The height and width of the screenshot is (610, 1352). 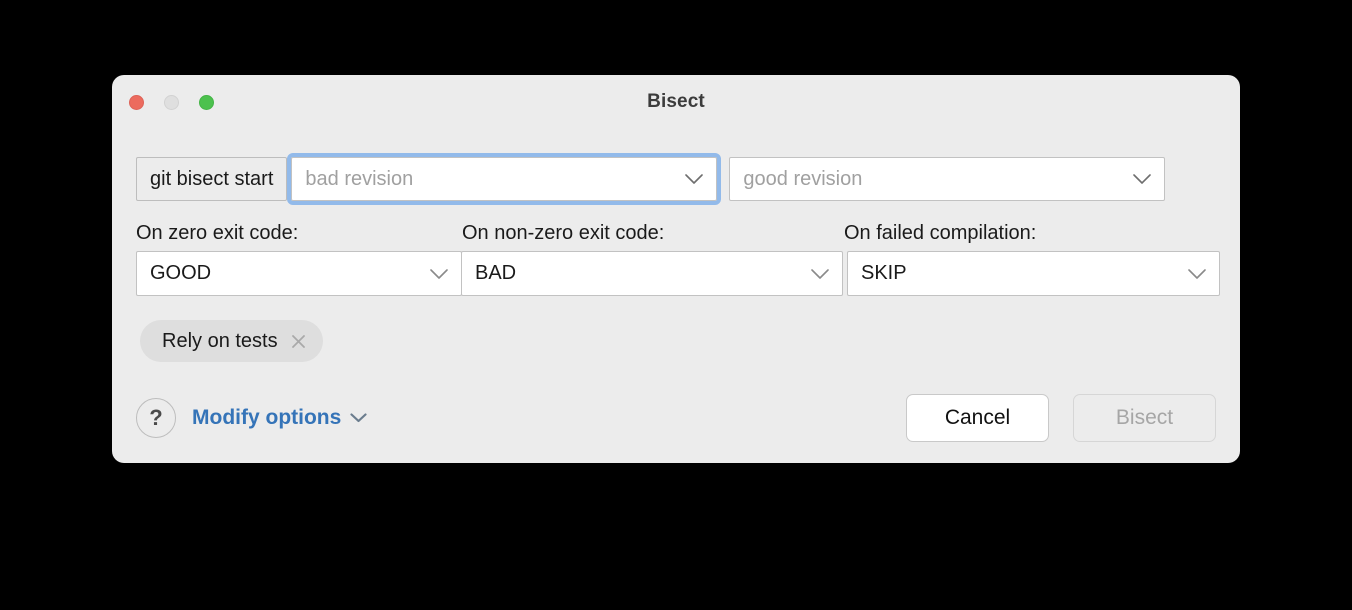 I want to click on help-icon: ?, so click(x=156, y=417).